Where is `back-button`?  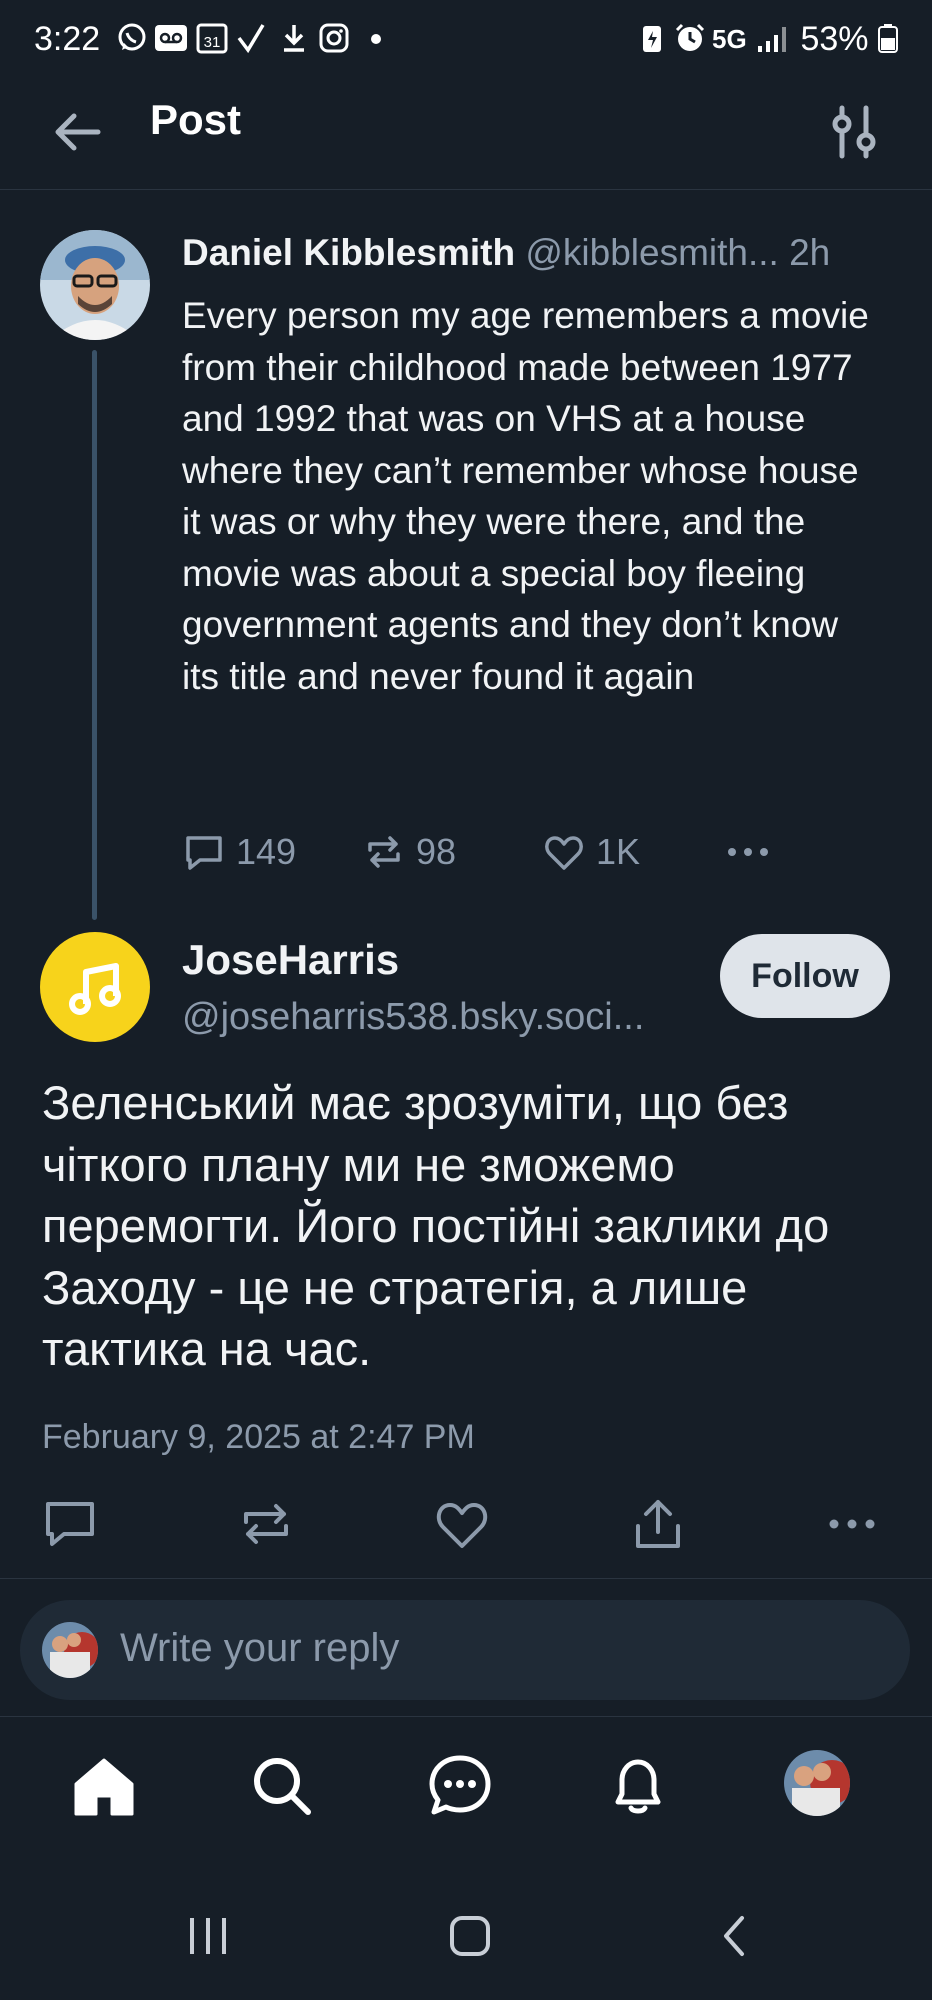 back-button is located at coordinates (78, 132).